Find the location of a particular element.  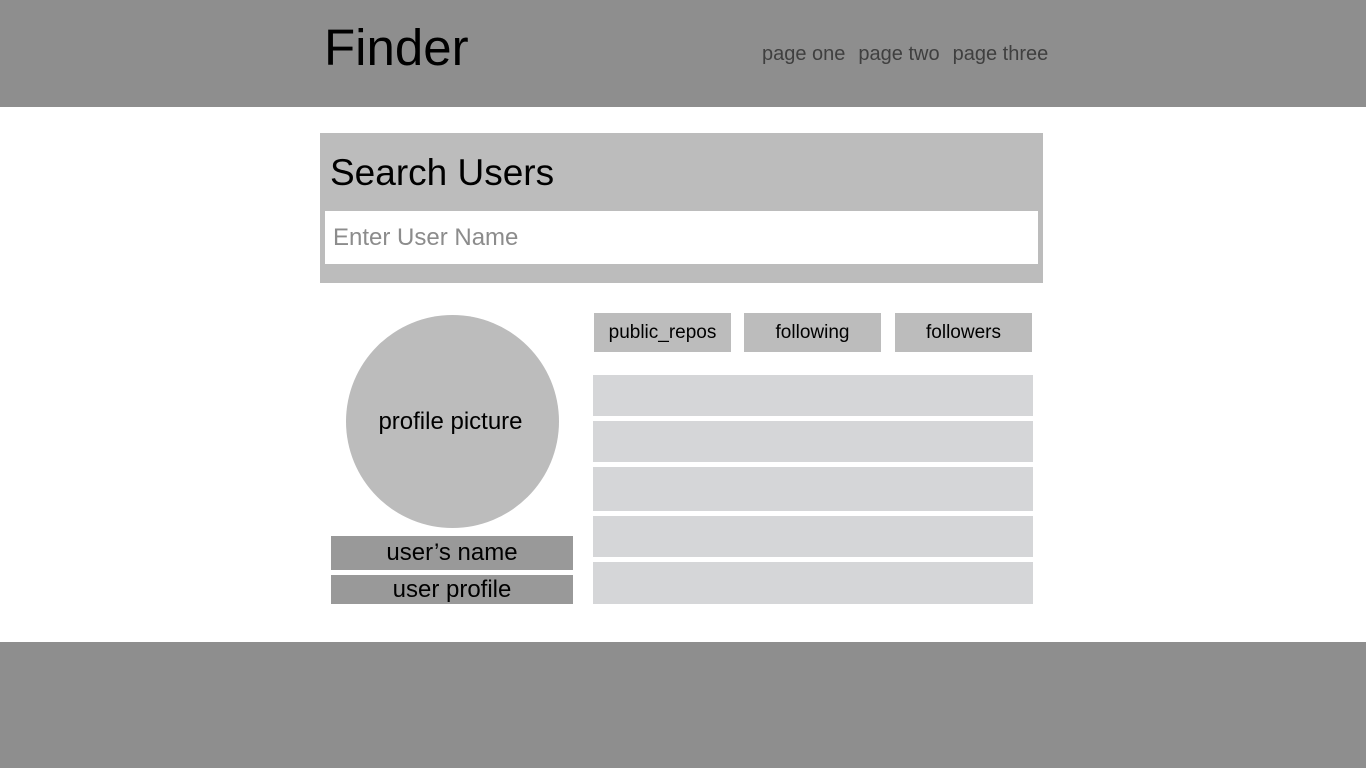

site-header: Finder page one page two page three is located at coordinates (683, 53).